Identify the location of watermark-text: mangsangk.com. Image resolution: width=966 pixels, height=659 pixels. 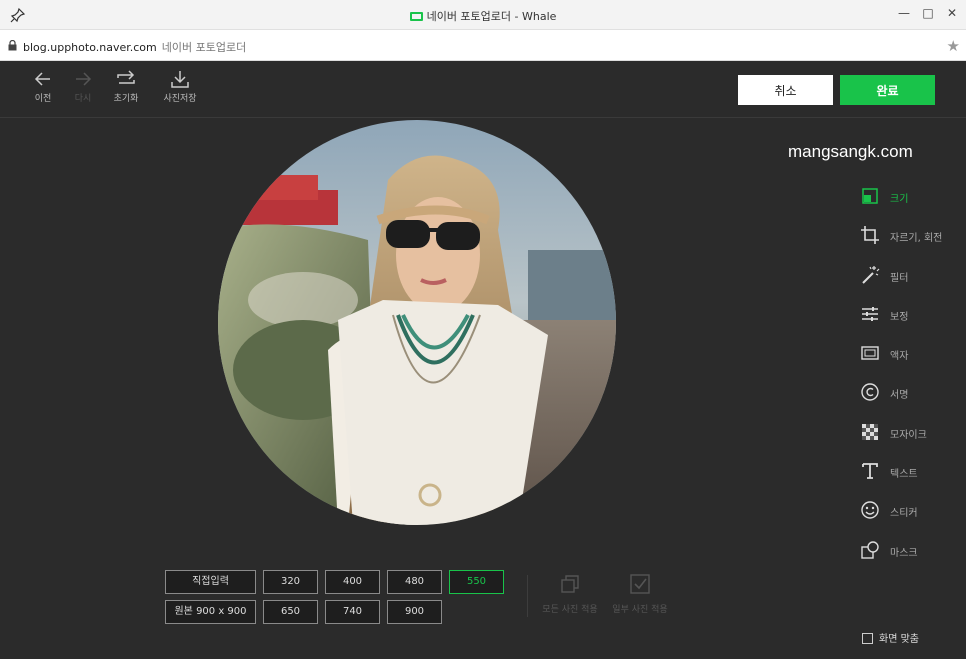
(850, 151).